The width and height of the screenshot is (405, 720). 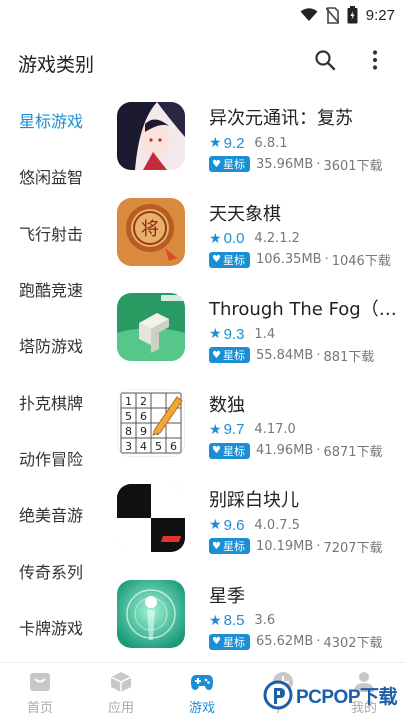 What do you see at coordinates (254, 500) in the screenshot?
I see `game-title: 别踩白块儿` at bounding box center [254, 500].